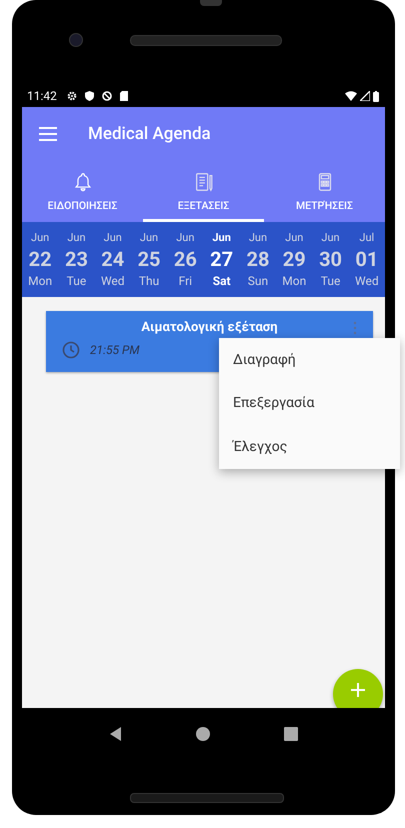 This screenshot has height=828, width=405. What do you see at coordinates (76, 259) in the screenshot?
I see `date-item: Jun 23 Tue` at bounding box center [76, 259].